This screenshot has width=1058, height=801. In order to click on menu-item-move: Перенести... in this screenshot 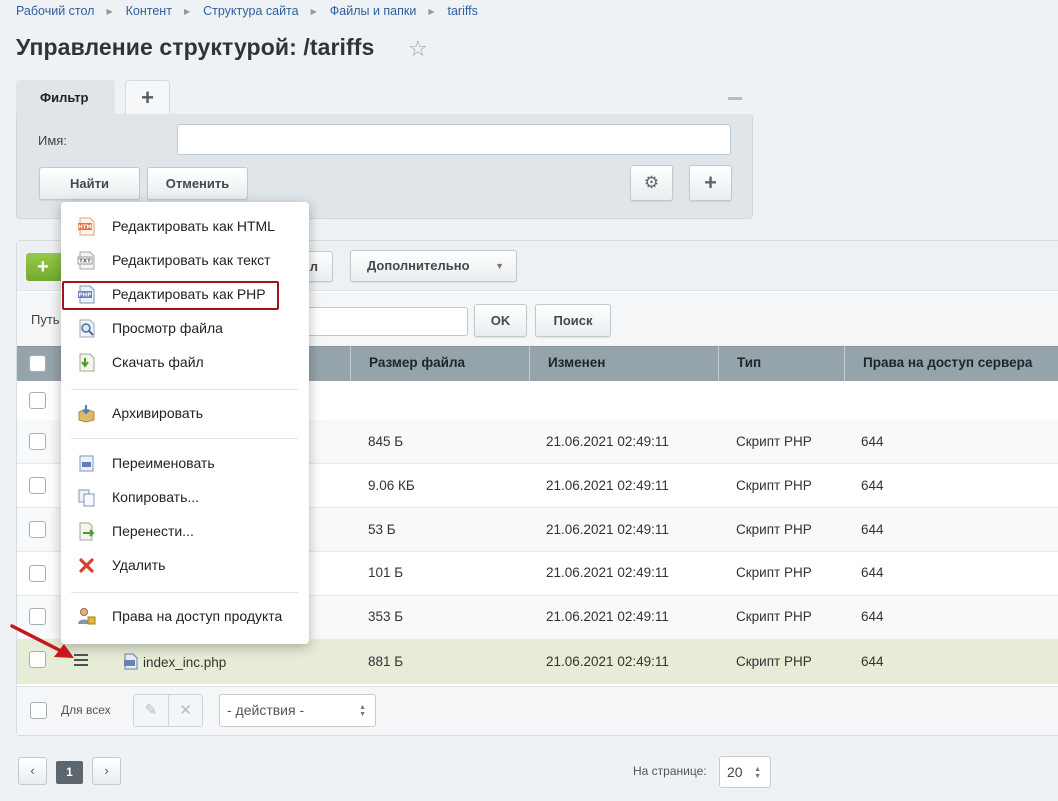, I will do `click(189, 531)`.